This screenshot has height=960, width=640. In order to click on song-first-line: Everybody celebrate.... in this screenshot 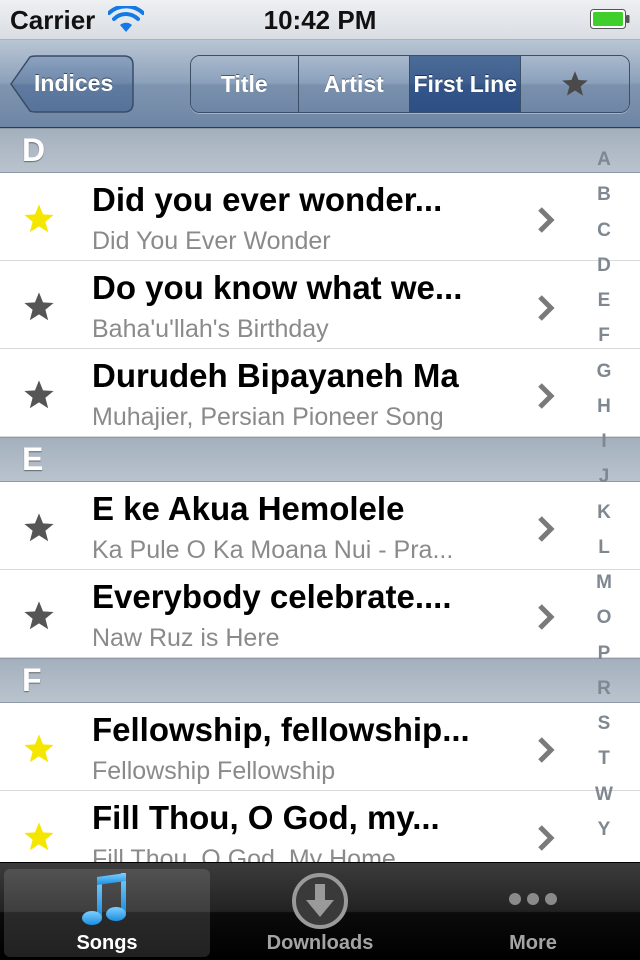, I will do `click(272, 596)`.